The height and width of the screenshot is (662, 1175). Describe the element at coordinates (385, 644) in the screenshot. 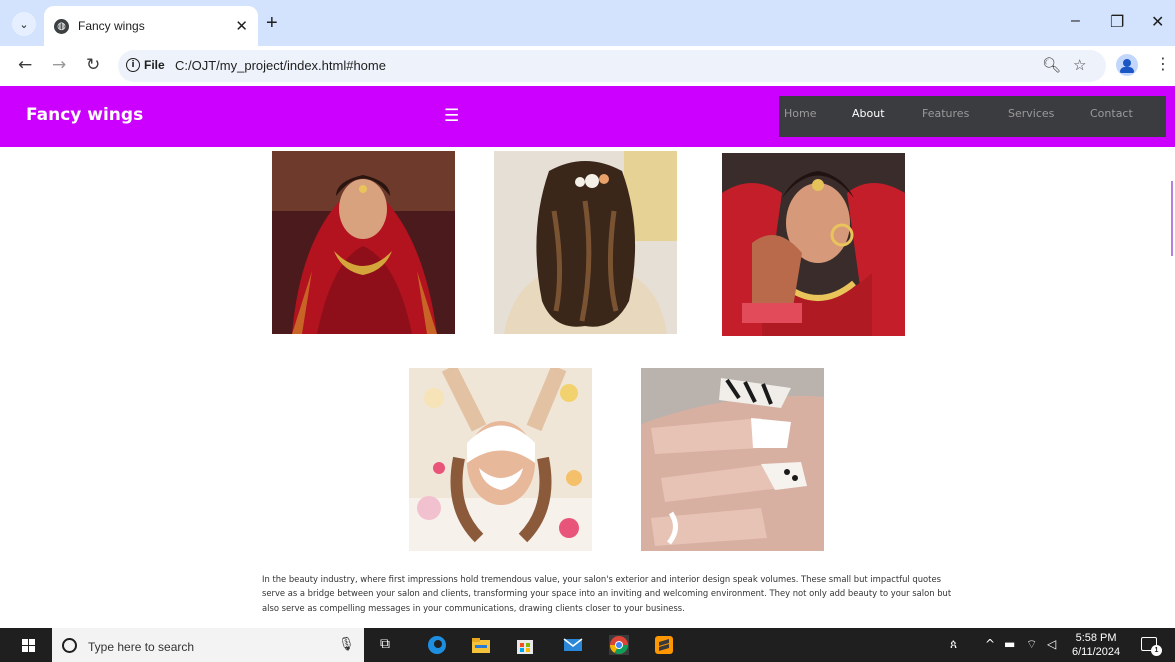

I see `task-view-icon: ⧉` at that location.